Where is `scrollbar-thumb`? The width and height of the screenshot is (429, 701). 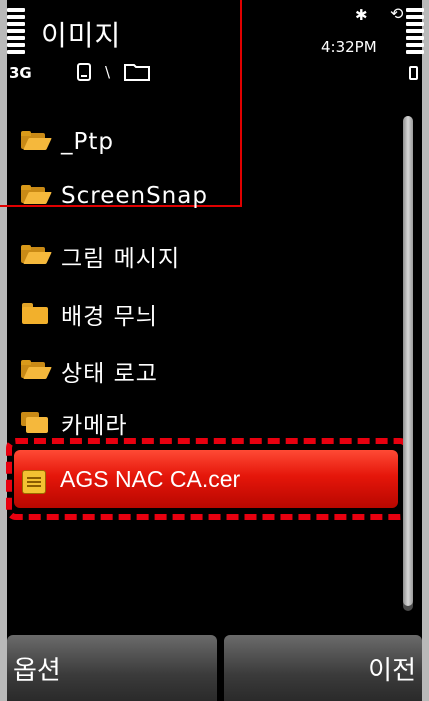 scrollbar-thumb is located at coordinates (408, 361).